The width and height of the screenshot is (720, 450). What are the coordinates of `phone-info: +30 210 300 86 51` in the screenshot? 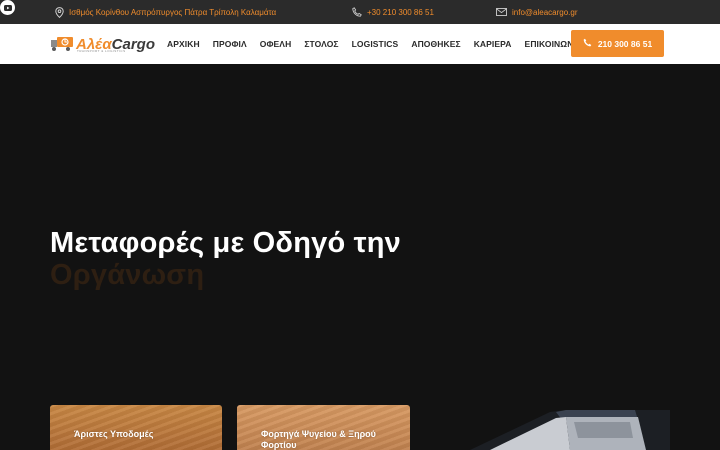 It's located at (393, 12).